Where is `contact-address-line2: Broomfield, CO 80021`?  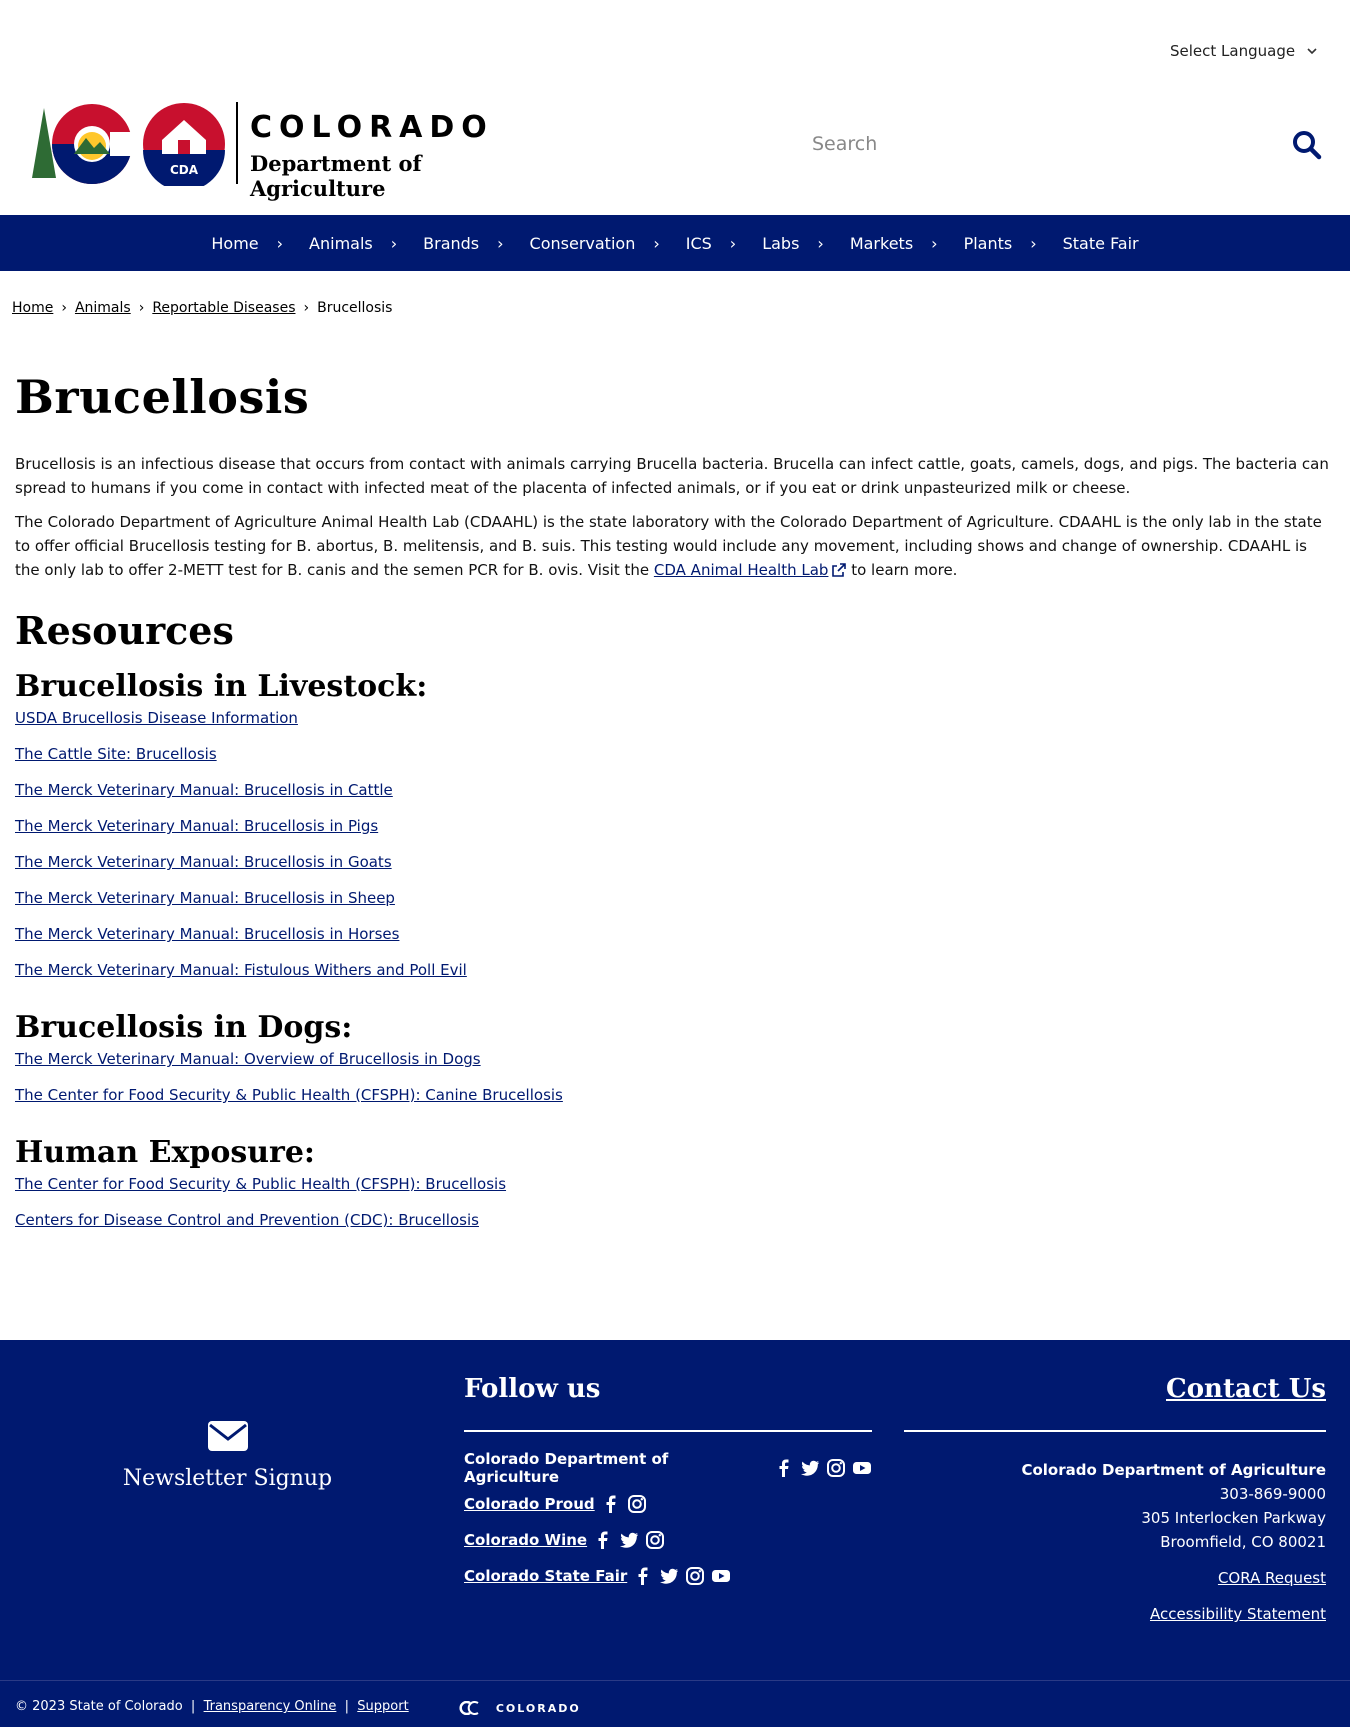 contact-address-line2: Broomfield, CO 80021 is located at coordinates (1243, 1542).